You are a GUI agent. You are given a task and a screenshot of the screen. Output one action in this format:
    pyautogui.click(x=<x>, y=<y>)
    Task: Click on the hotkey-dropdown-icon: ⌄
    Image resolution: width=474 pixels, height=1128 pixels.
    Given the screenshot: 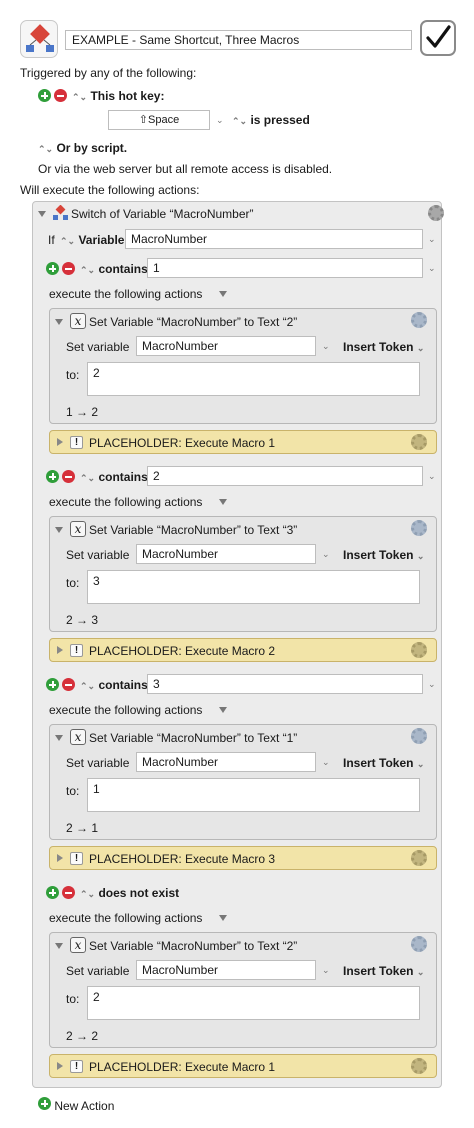 What is the action you would take?
    pyautogui.click(x=220, y=120)
    